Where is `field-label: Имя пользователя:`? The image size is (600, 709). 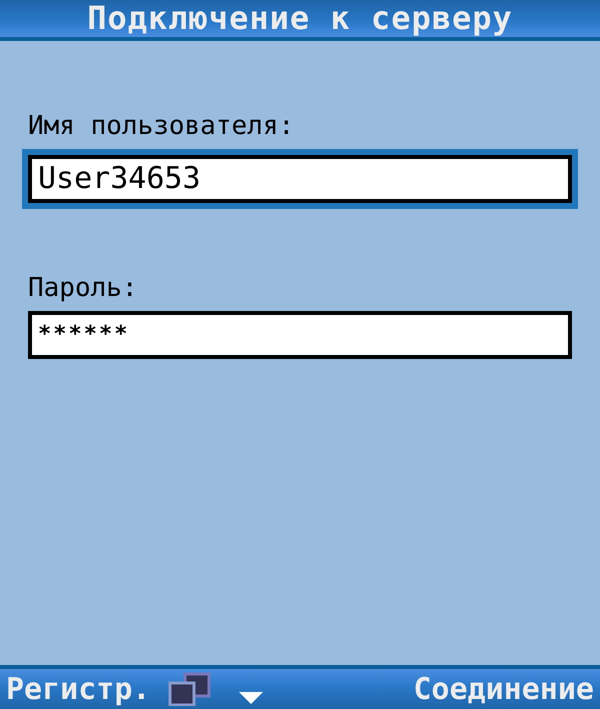 field-label: Имя пользователя: is located at coordinates (162, 126).